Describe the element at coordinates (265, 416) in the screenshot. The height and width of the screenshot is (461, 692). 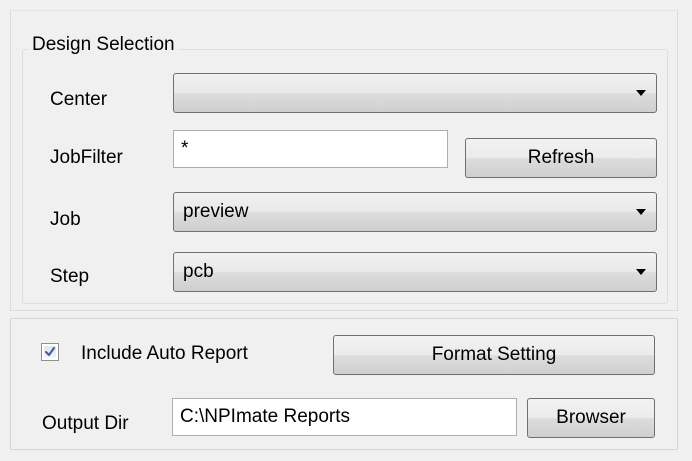
I see `output-dir-value: C:\NPImate Reports` at that location.